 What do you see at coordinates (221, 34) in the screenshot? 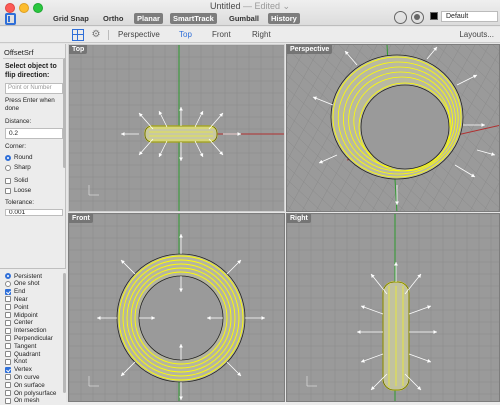
I see `tab-front: Front` at bounding box center [221, 34].